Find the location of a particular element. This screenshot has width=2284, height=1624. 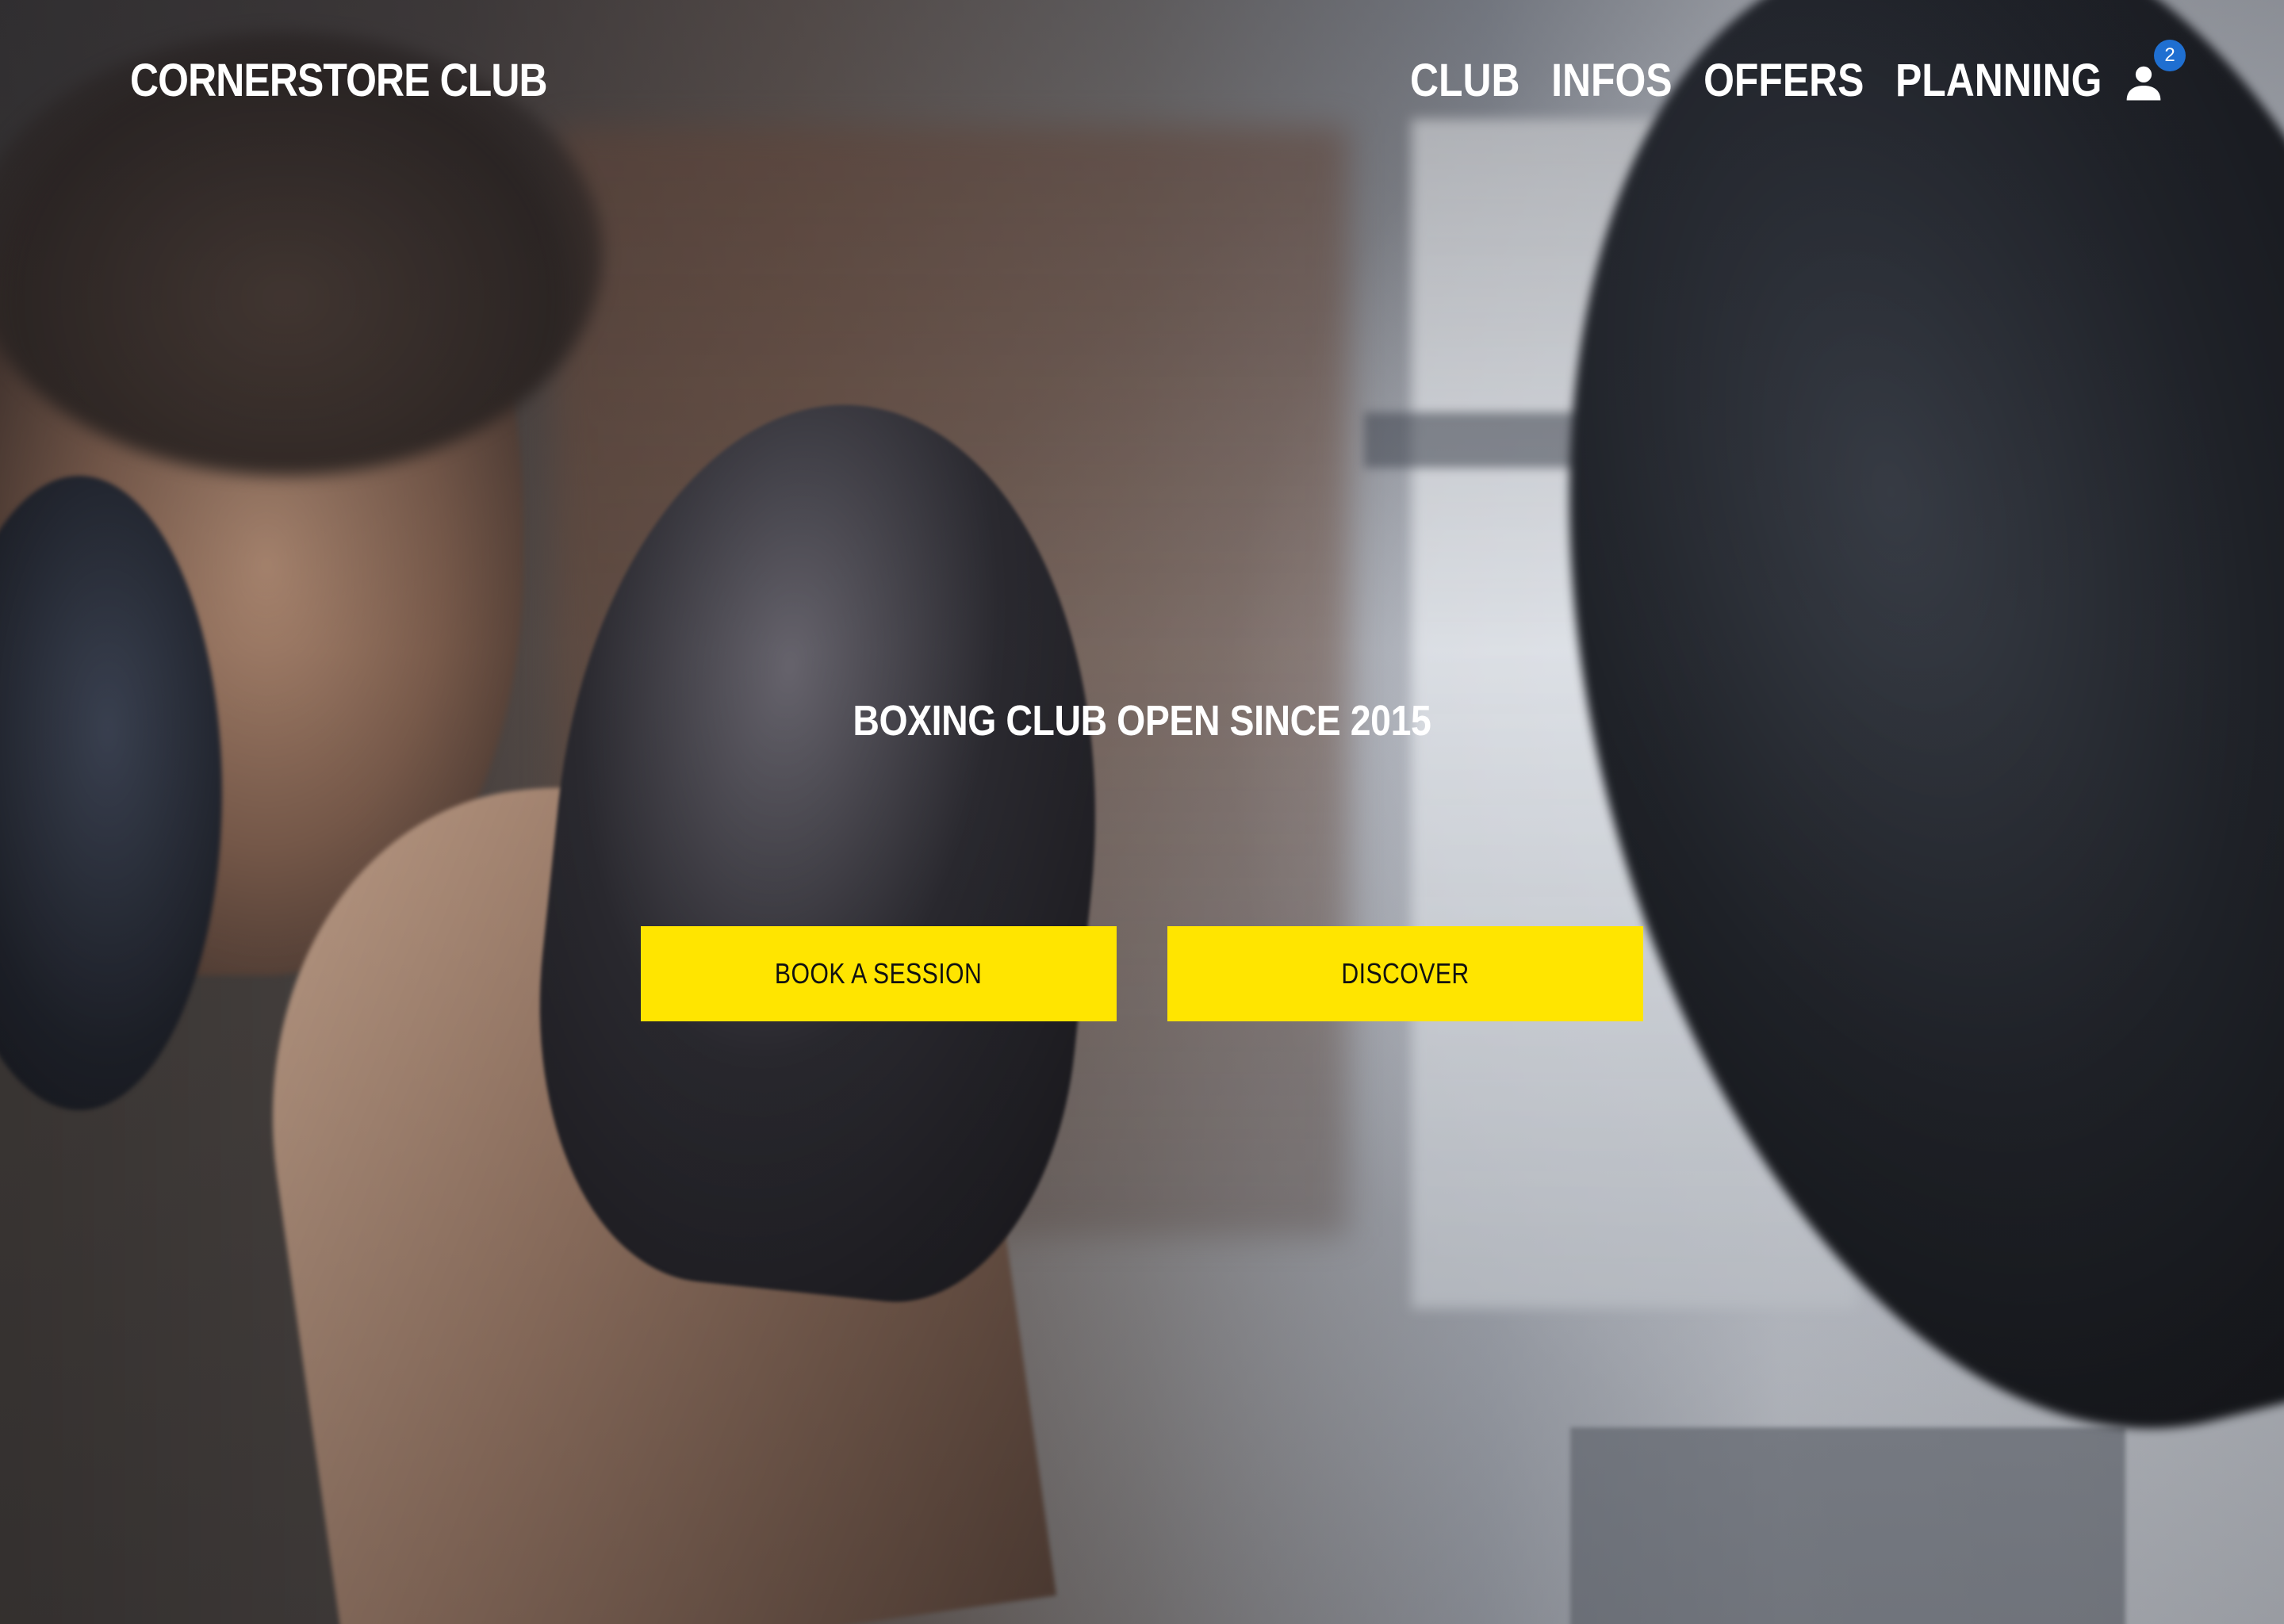

notification-badge: 2 is located at coordinates (2170, 55).